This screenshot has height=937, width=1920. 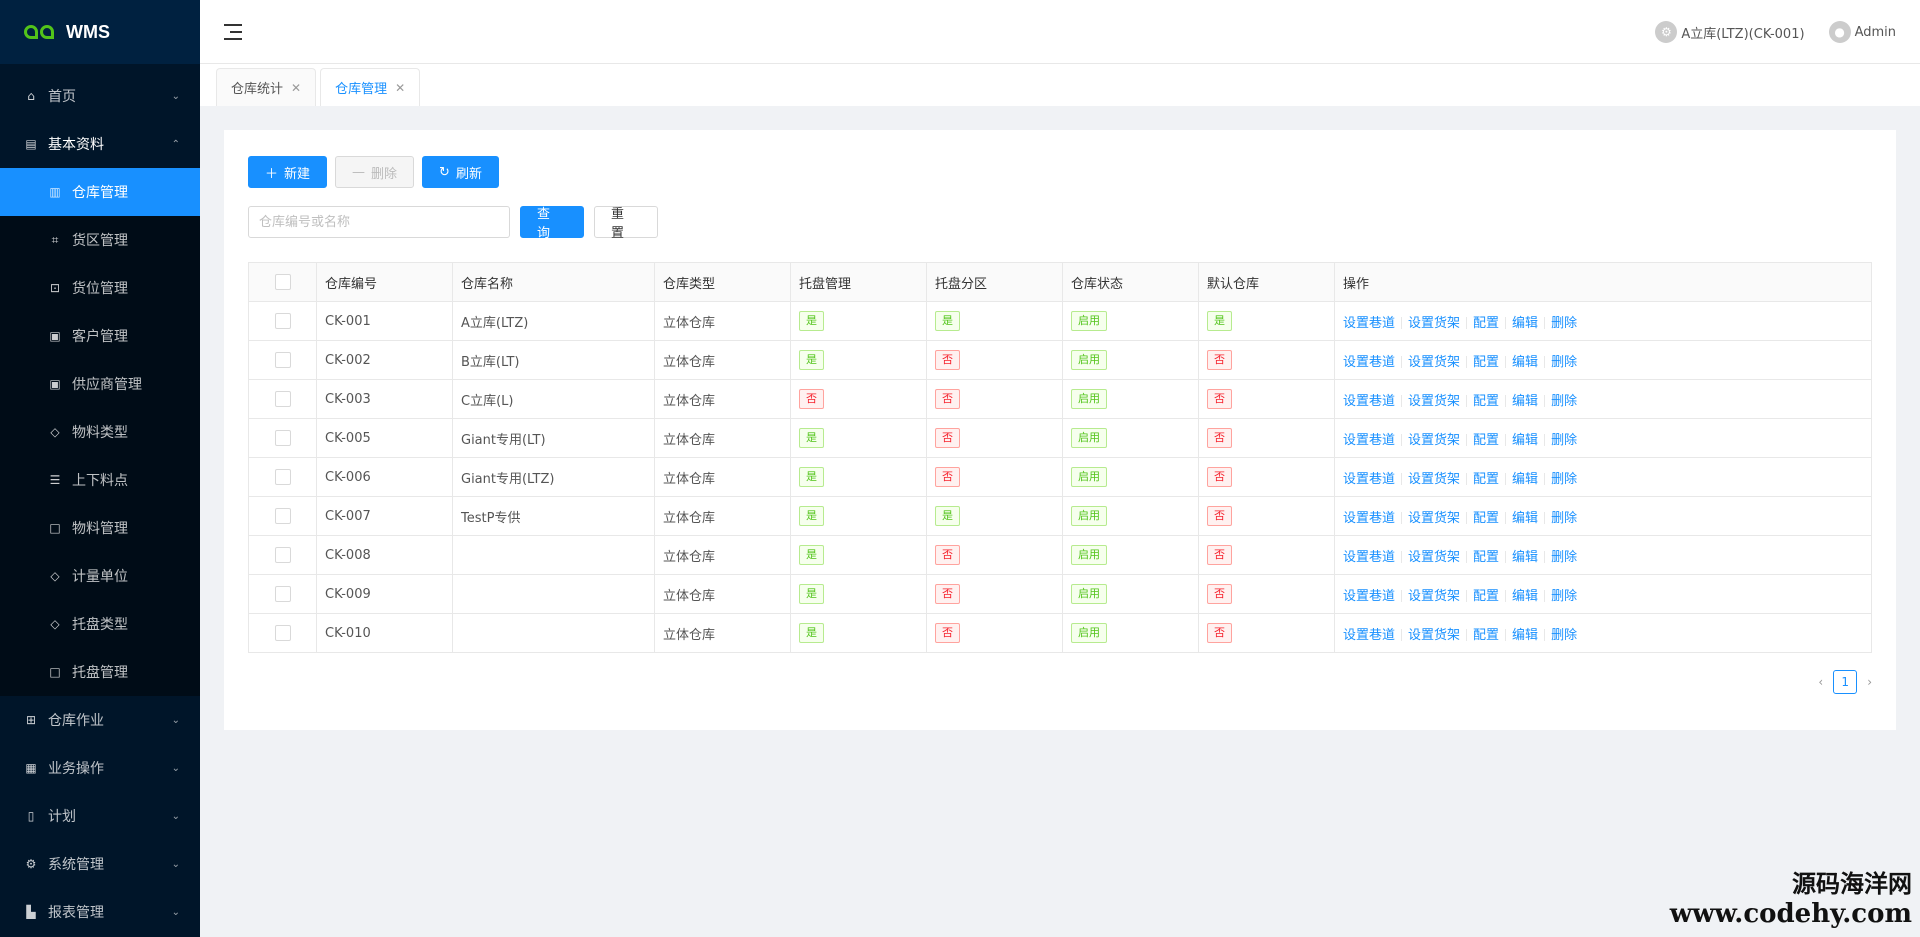 What do you see at coordinates (100, 480) in the screenshot?
I see `sidebar-item-loading-points: ☰ 上下料点` at bounding box center [100, 480].